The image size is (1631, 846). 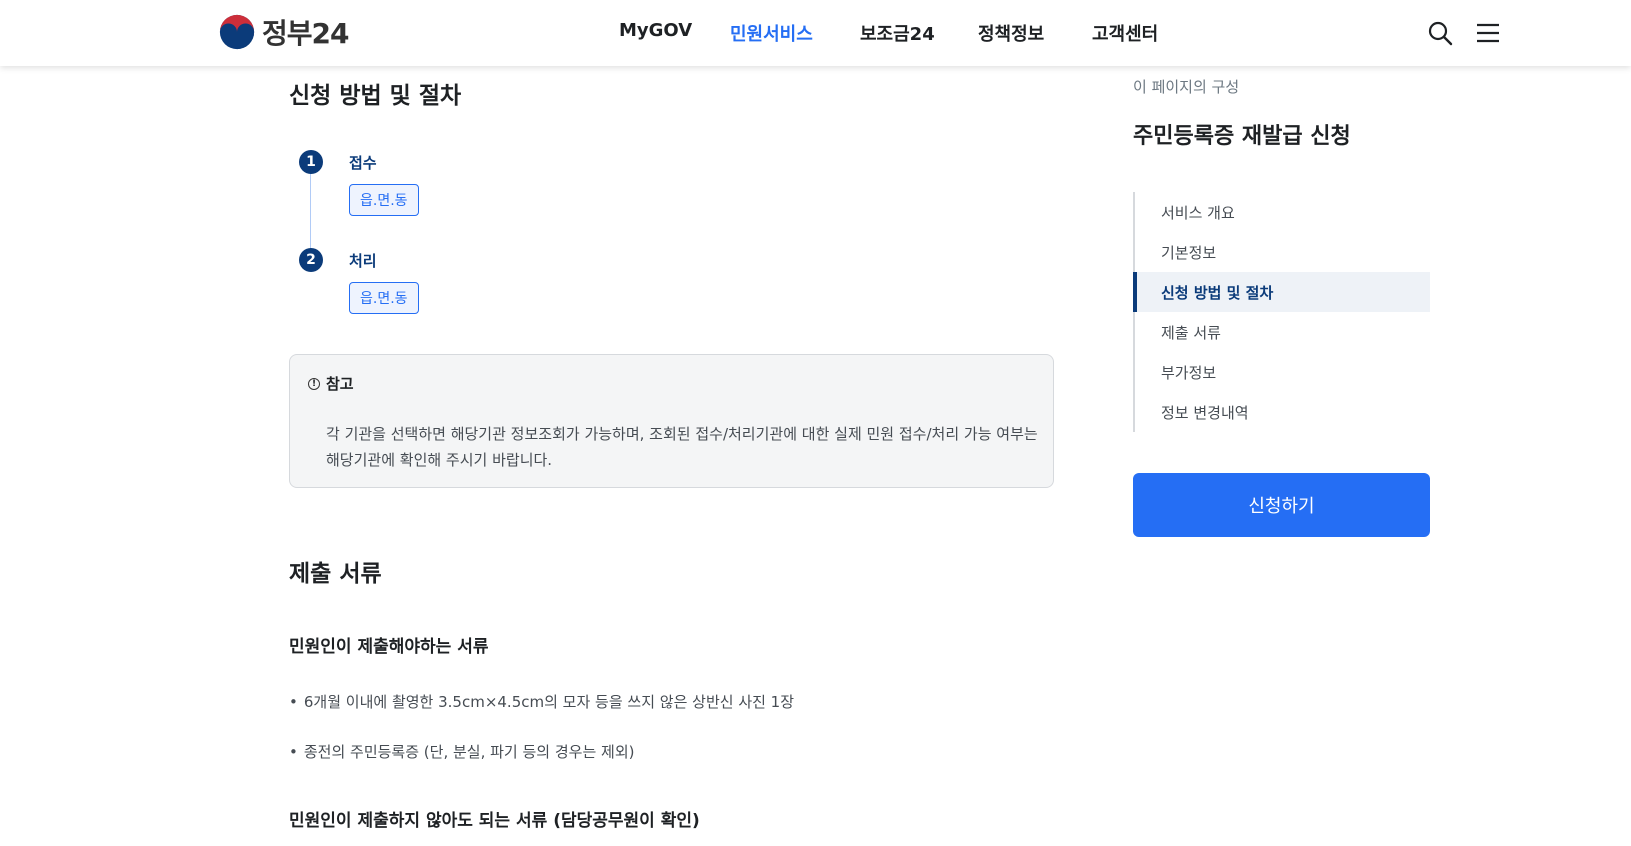 I want to click on procedure-heading: 신청 방법 및 절차, so click(x=375, y=96).